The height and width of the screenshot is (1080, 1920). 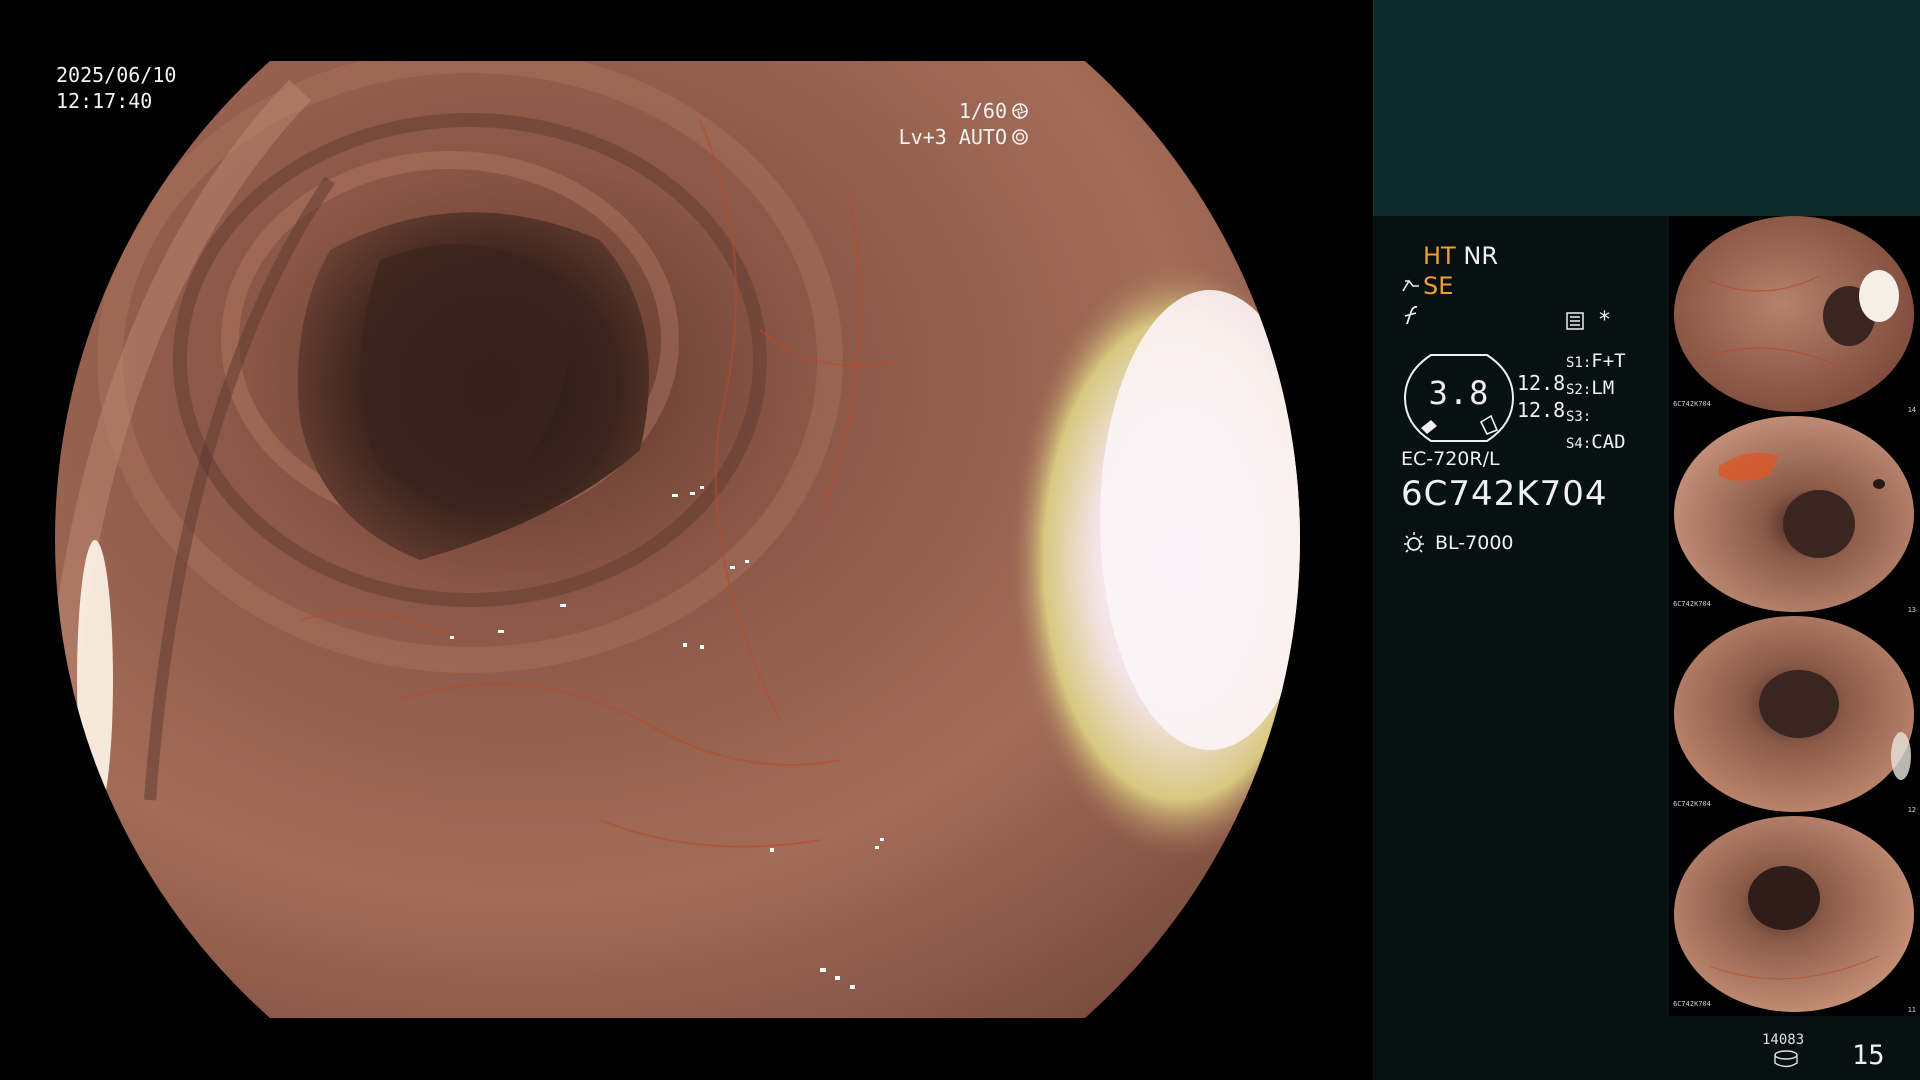 I want to click on thumbnail-image-2: 6C742K704 13, so click(x=1794, y=516).